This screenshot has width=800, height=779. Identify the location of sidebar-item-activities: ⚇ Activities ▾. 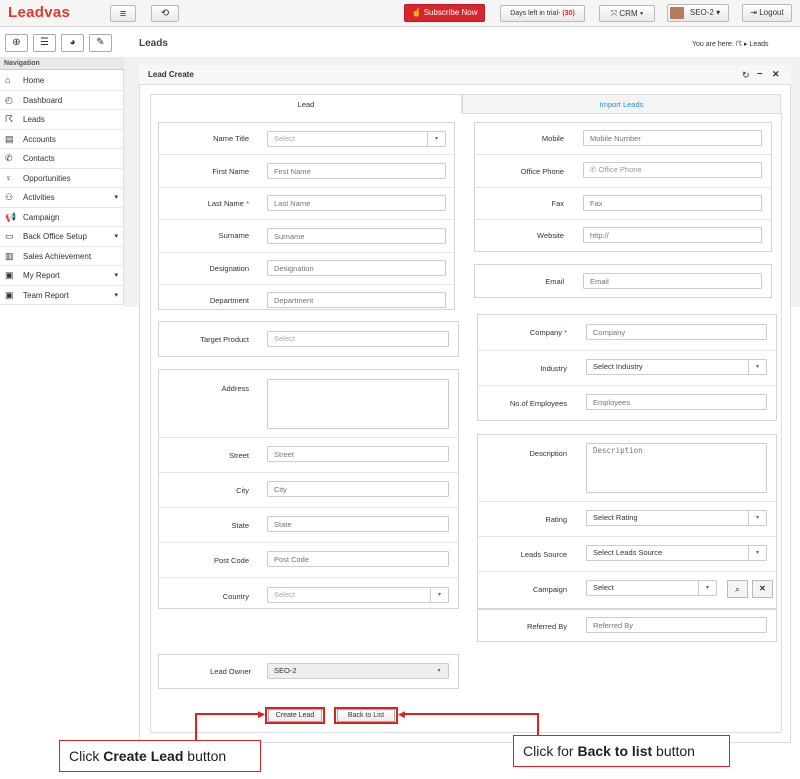
(62, 198).